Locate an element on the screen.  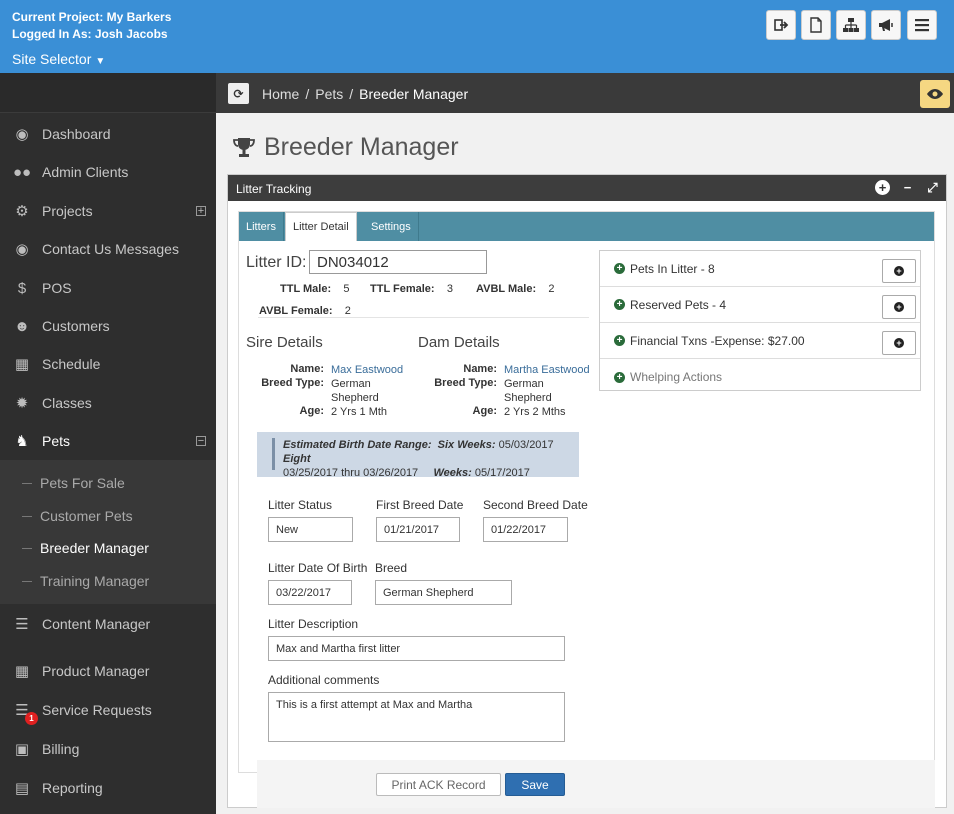
breadcrumb-home: Home is located at coordinates (280, 94).